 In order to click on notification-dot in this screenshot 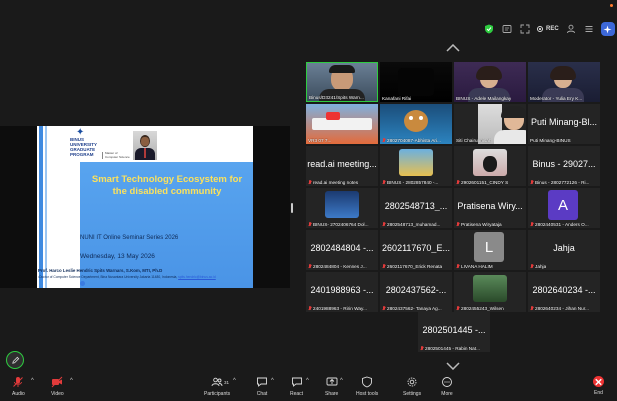, I will do `click(611, 5)`.